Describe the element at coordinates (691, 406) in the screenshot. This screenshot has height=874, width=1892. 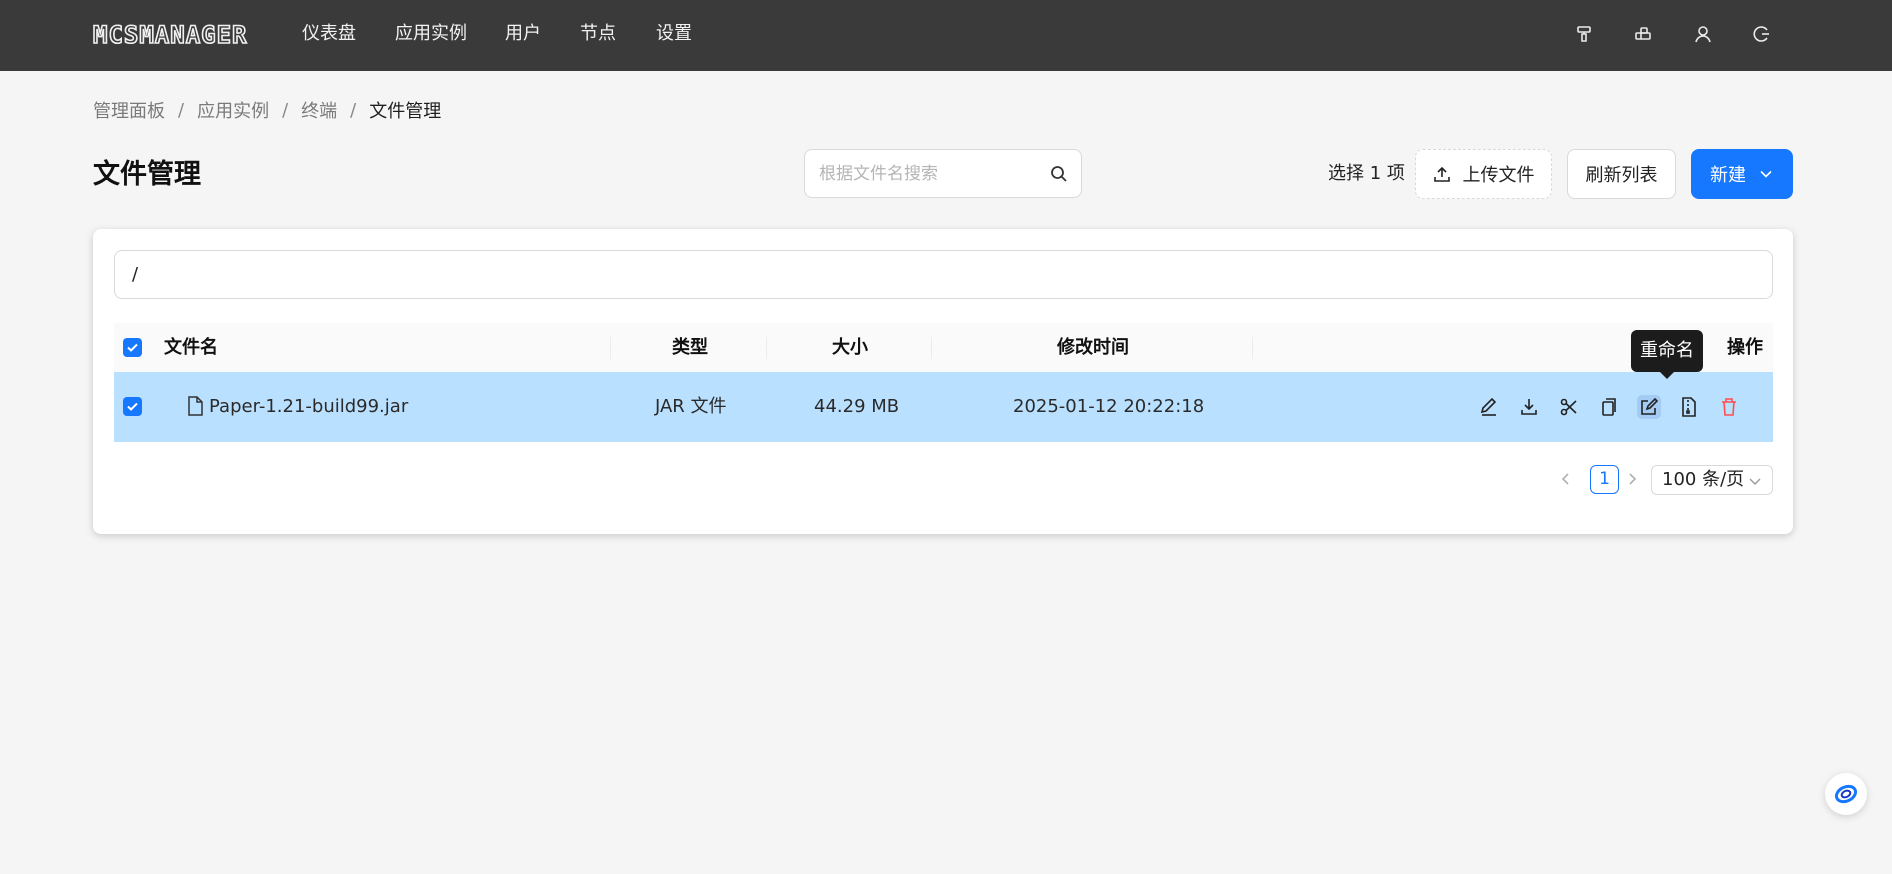
I see `file-type: JAR 文件` at that location.